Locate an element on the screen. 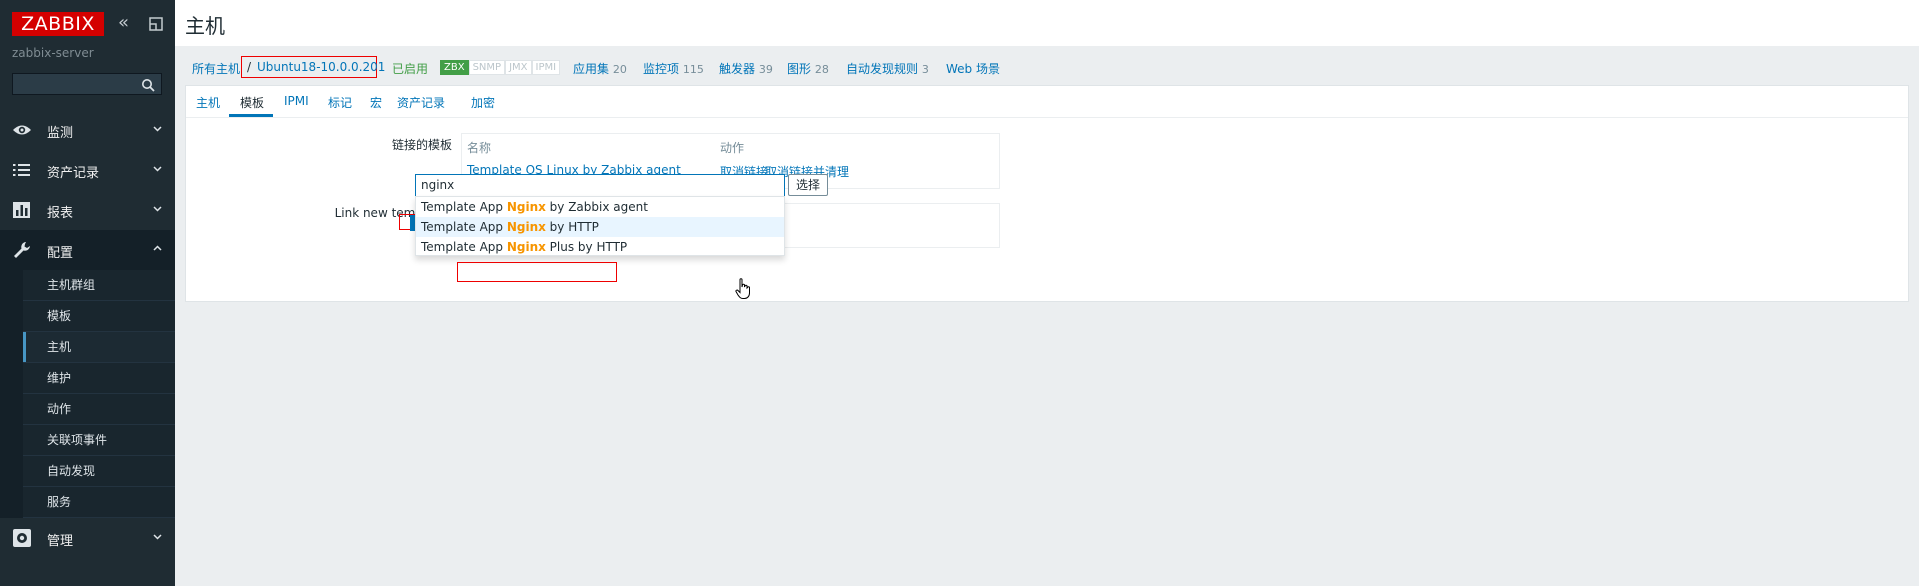 This screenshot has width=1919, height=586. nav-link-count: 3 is located at coordinates (925, 69).